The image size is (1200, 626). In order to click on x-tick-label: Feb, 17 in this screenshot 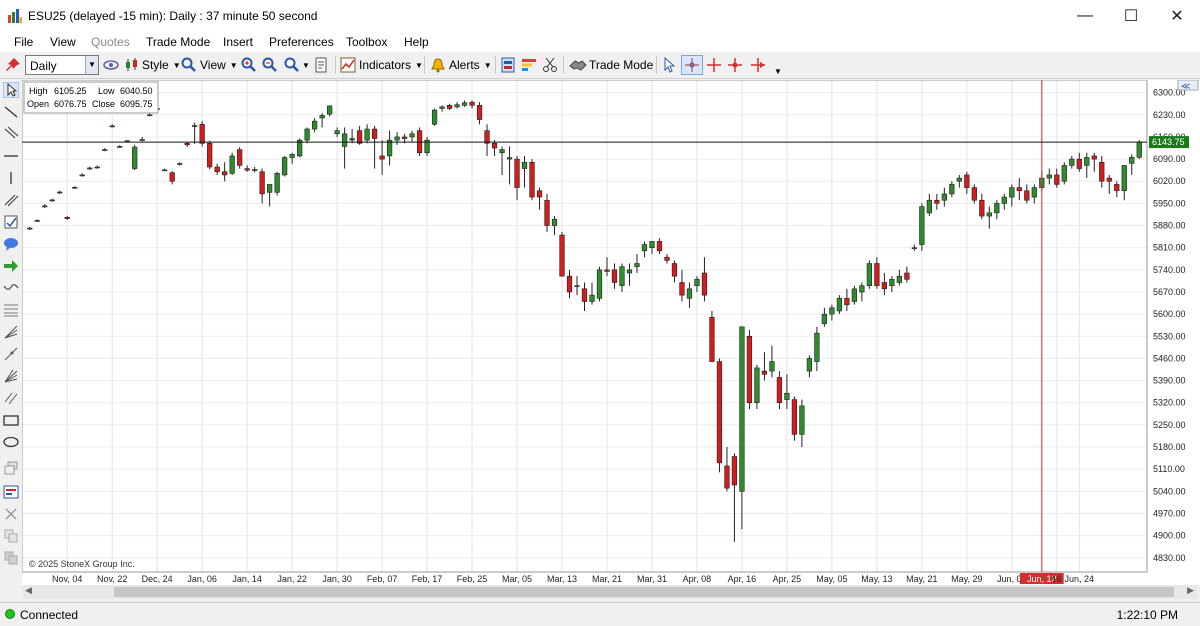, I will do `click(427, 579)`.